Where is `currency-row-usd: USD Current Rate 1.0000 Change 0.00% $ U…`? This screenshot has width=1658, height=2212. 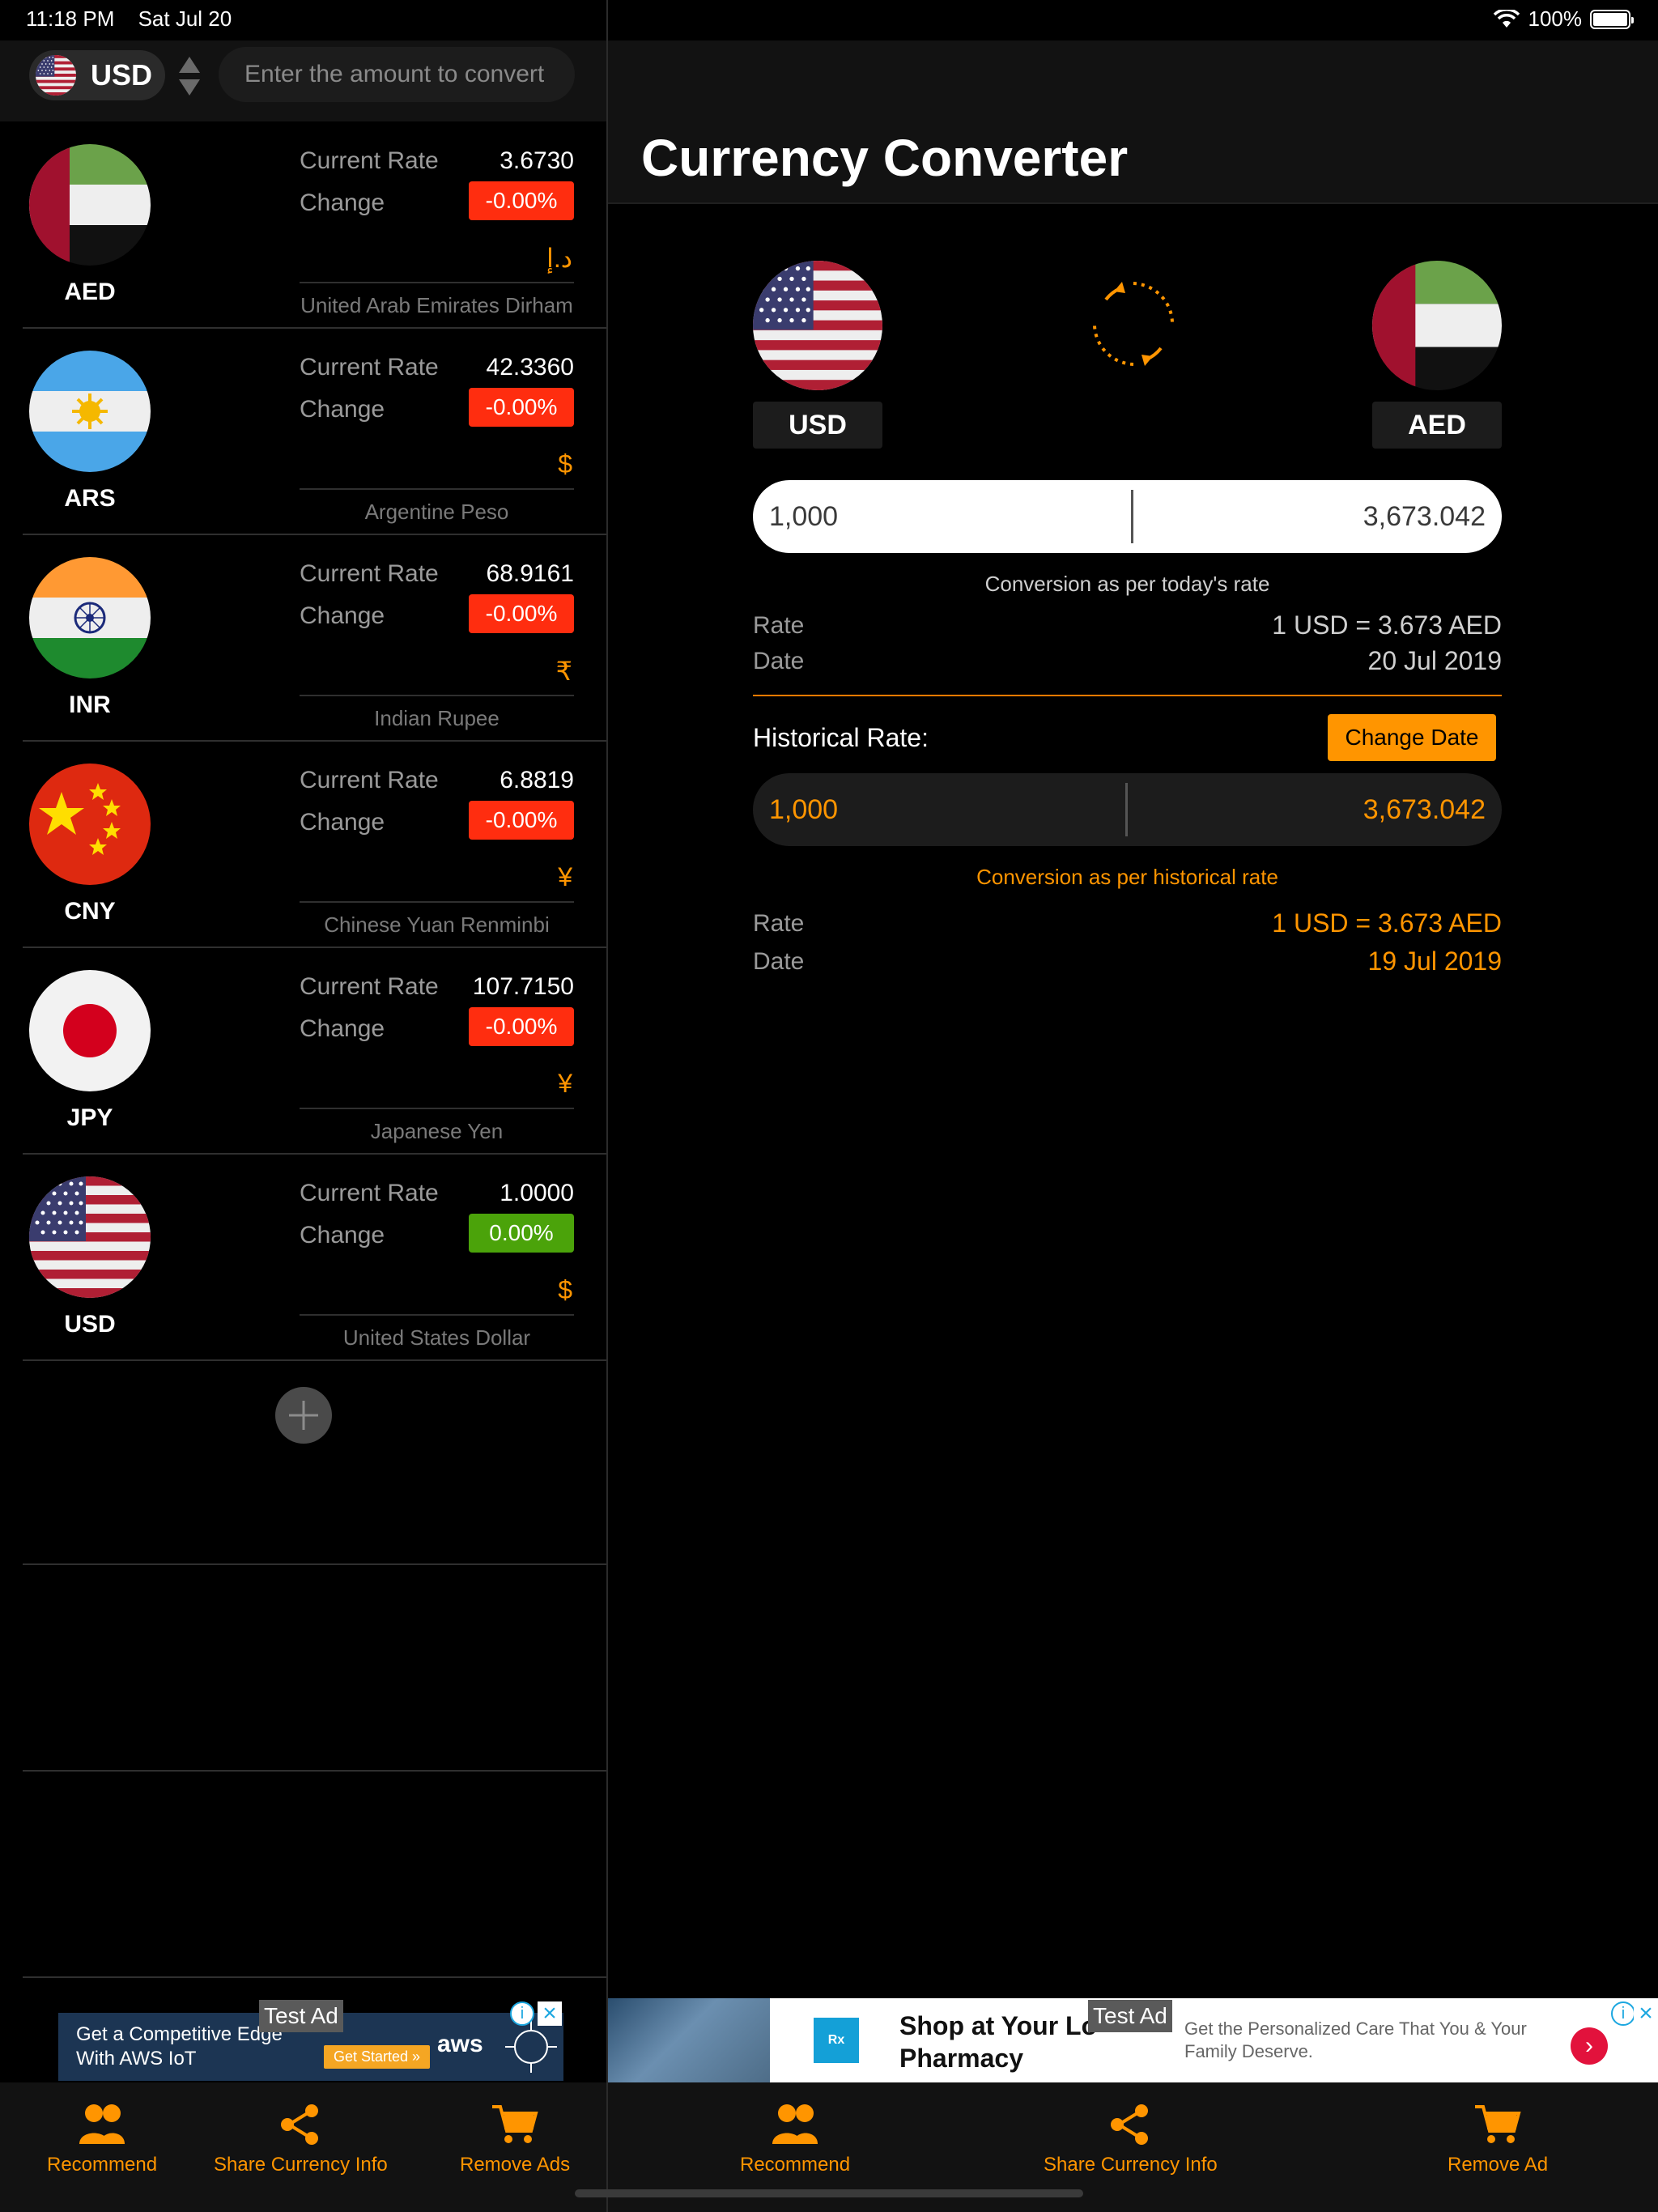 currency-row-usd: USD Current Rate 1.0000 Change 0.00% $ U… is located at coordinates (314, 1258).